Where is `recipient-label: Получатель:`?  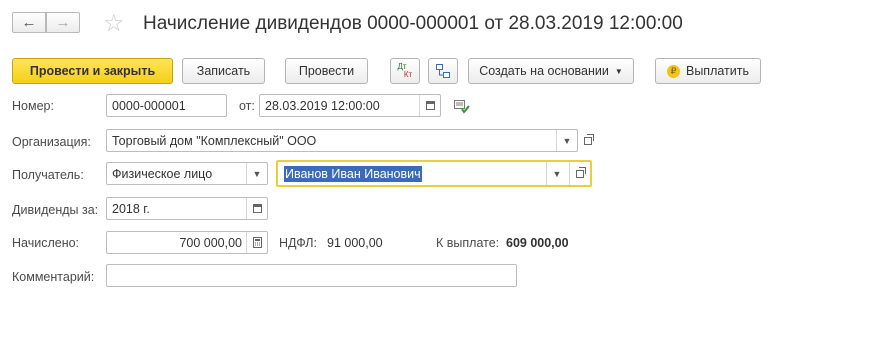
recipient-label: Получатель: is located at coordinates (48, 175).